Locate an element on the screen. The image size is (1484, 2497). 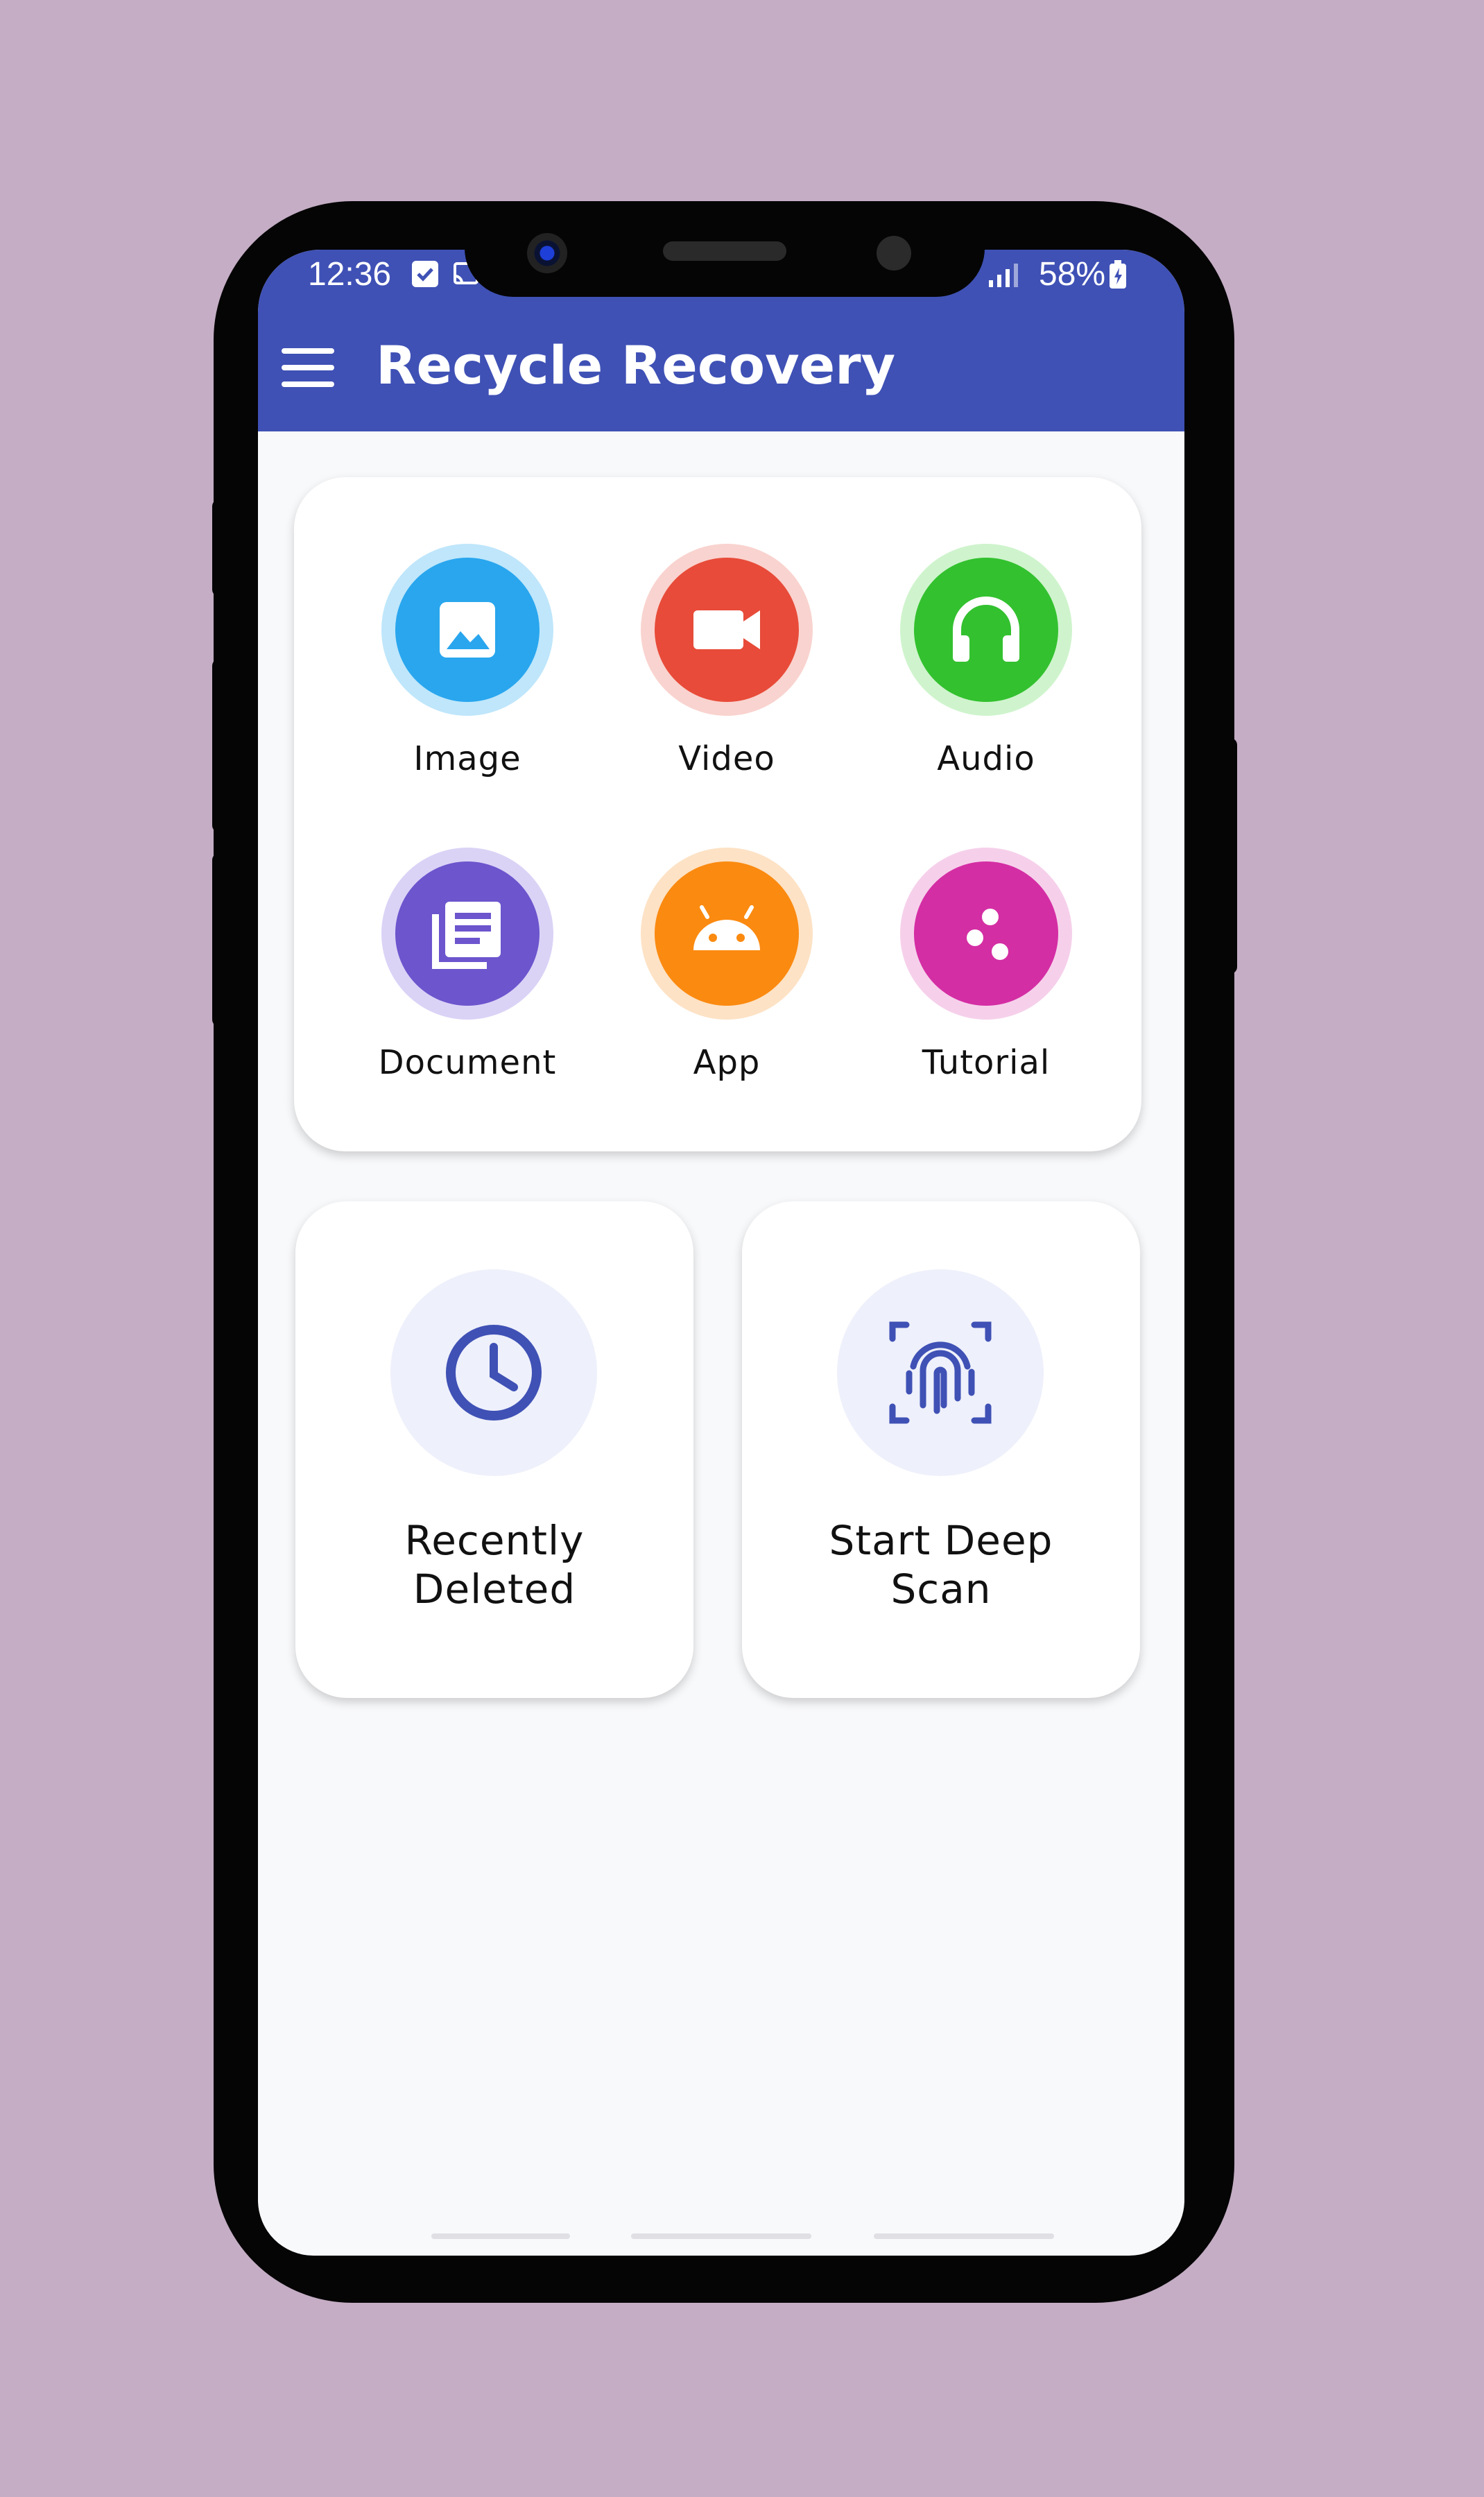
front-camera-icon is located at coordinates (547, 253).